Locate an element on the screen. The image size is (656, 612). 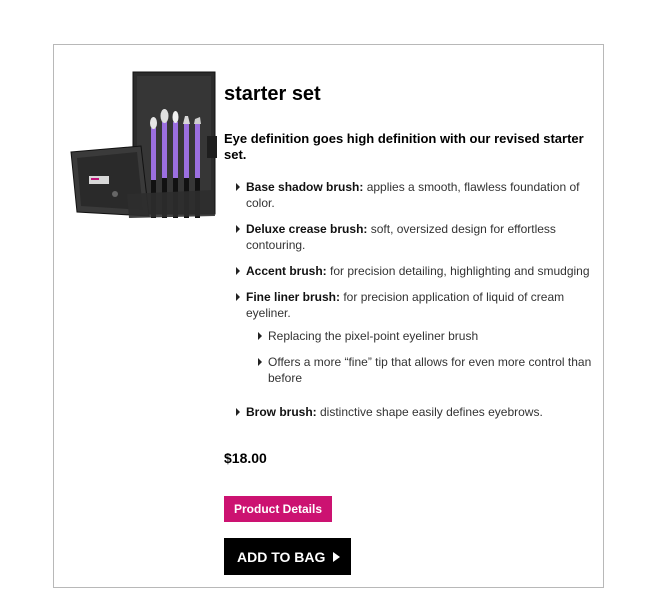
sub-list-item: Replacing the pixel-point eyeliner brush is located at coordinates (420, 336).